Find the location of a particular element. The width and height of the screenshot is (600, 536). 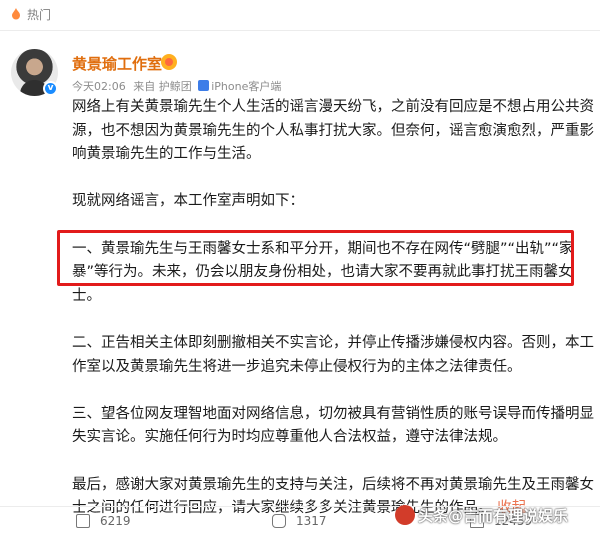

post-meta: 今天02:06 来自 护鲸团 iPhone客户端 is located at coordinates (176, 86).